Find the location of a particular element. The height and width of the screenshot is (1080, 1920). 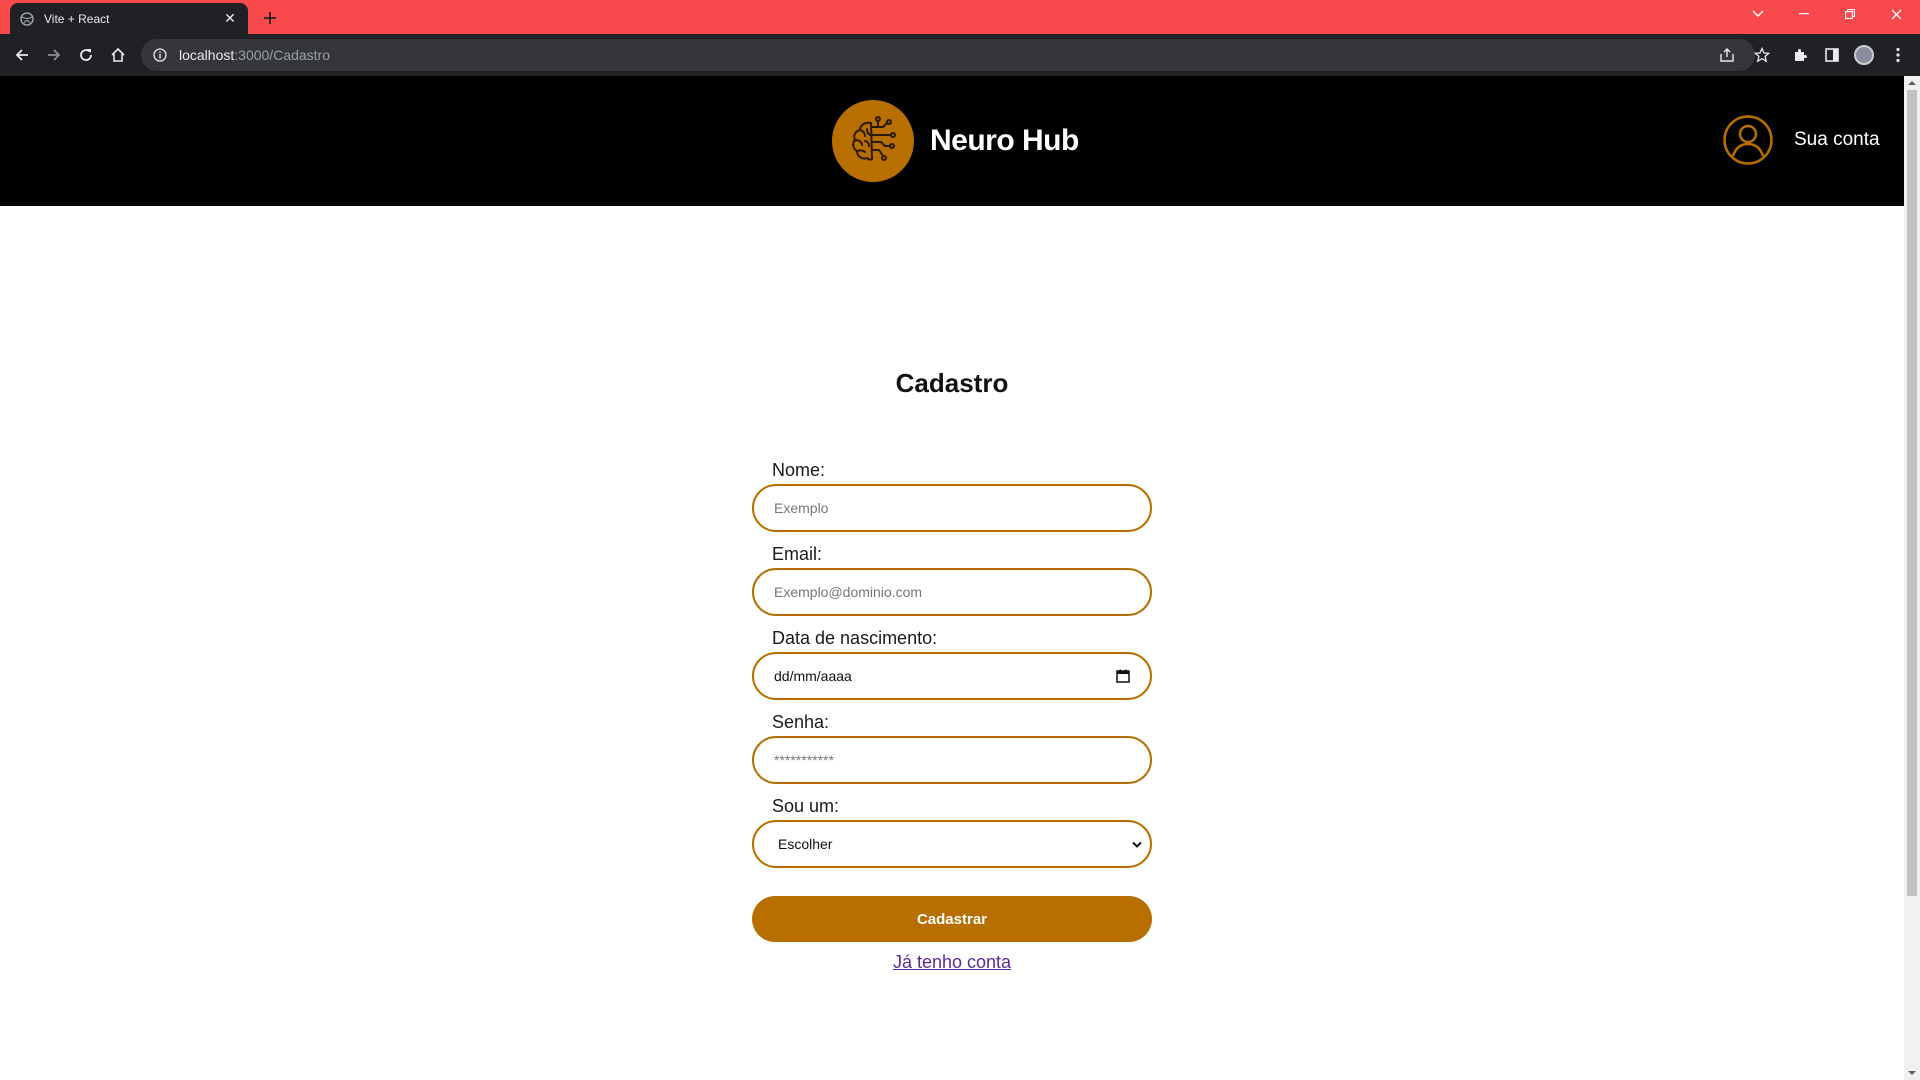

name-label: Nome: is located at coordinates (799, 470).